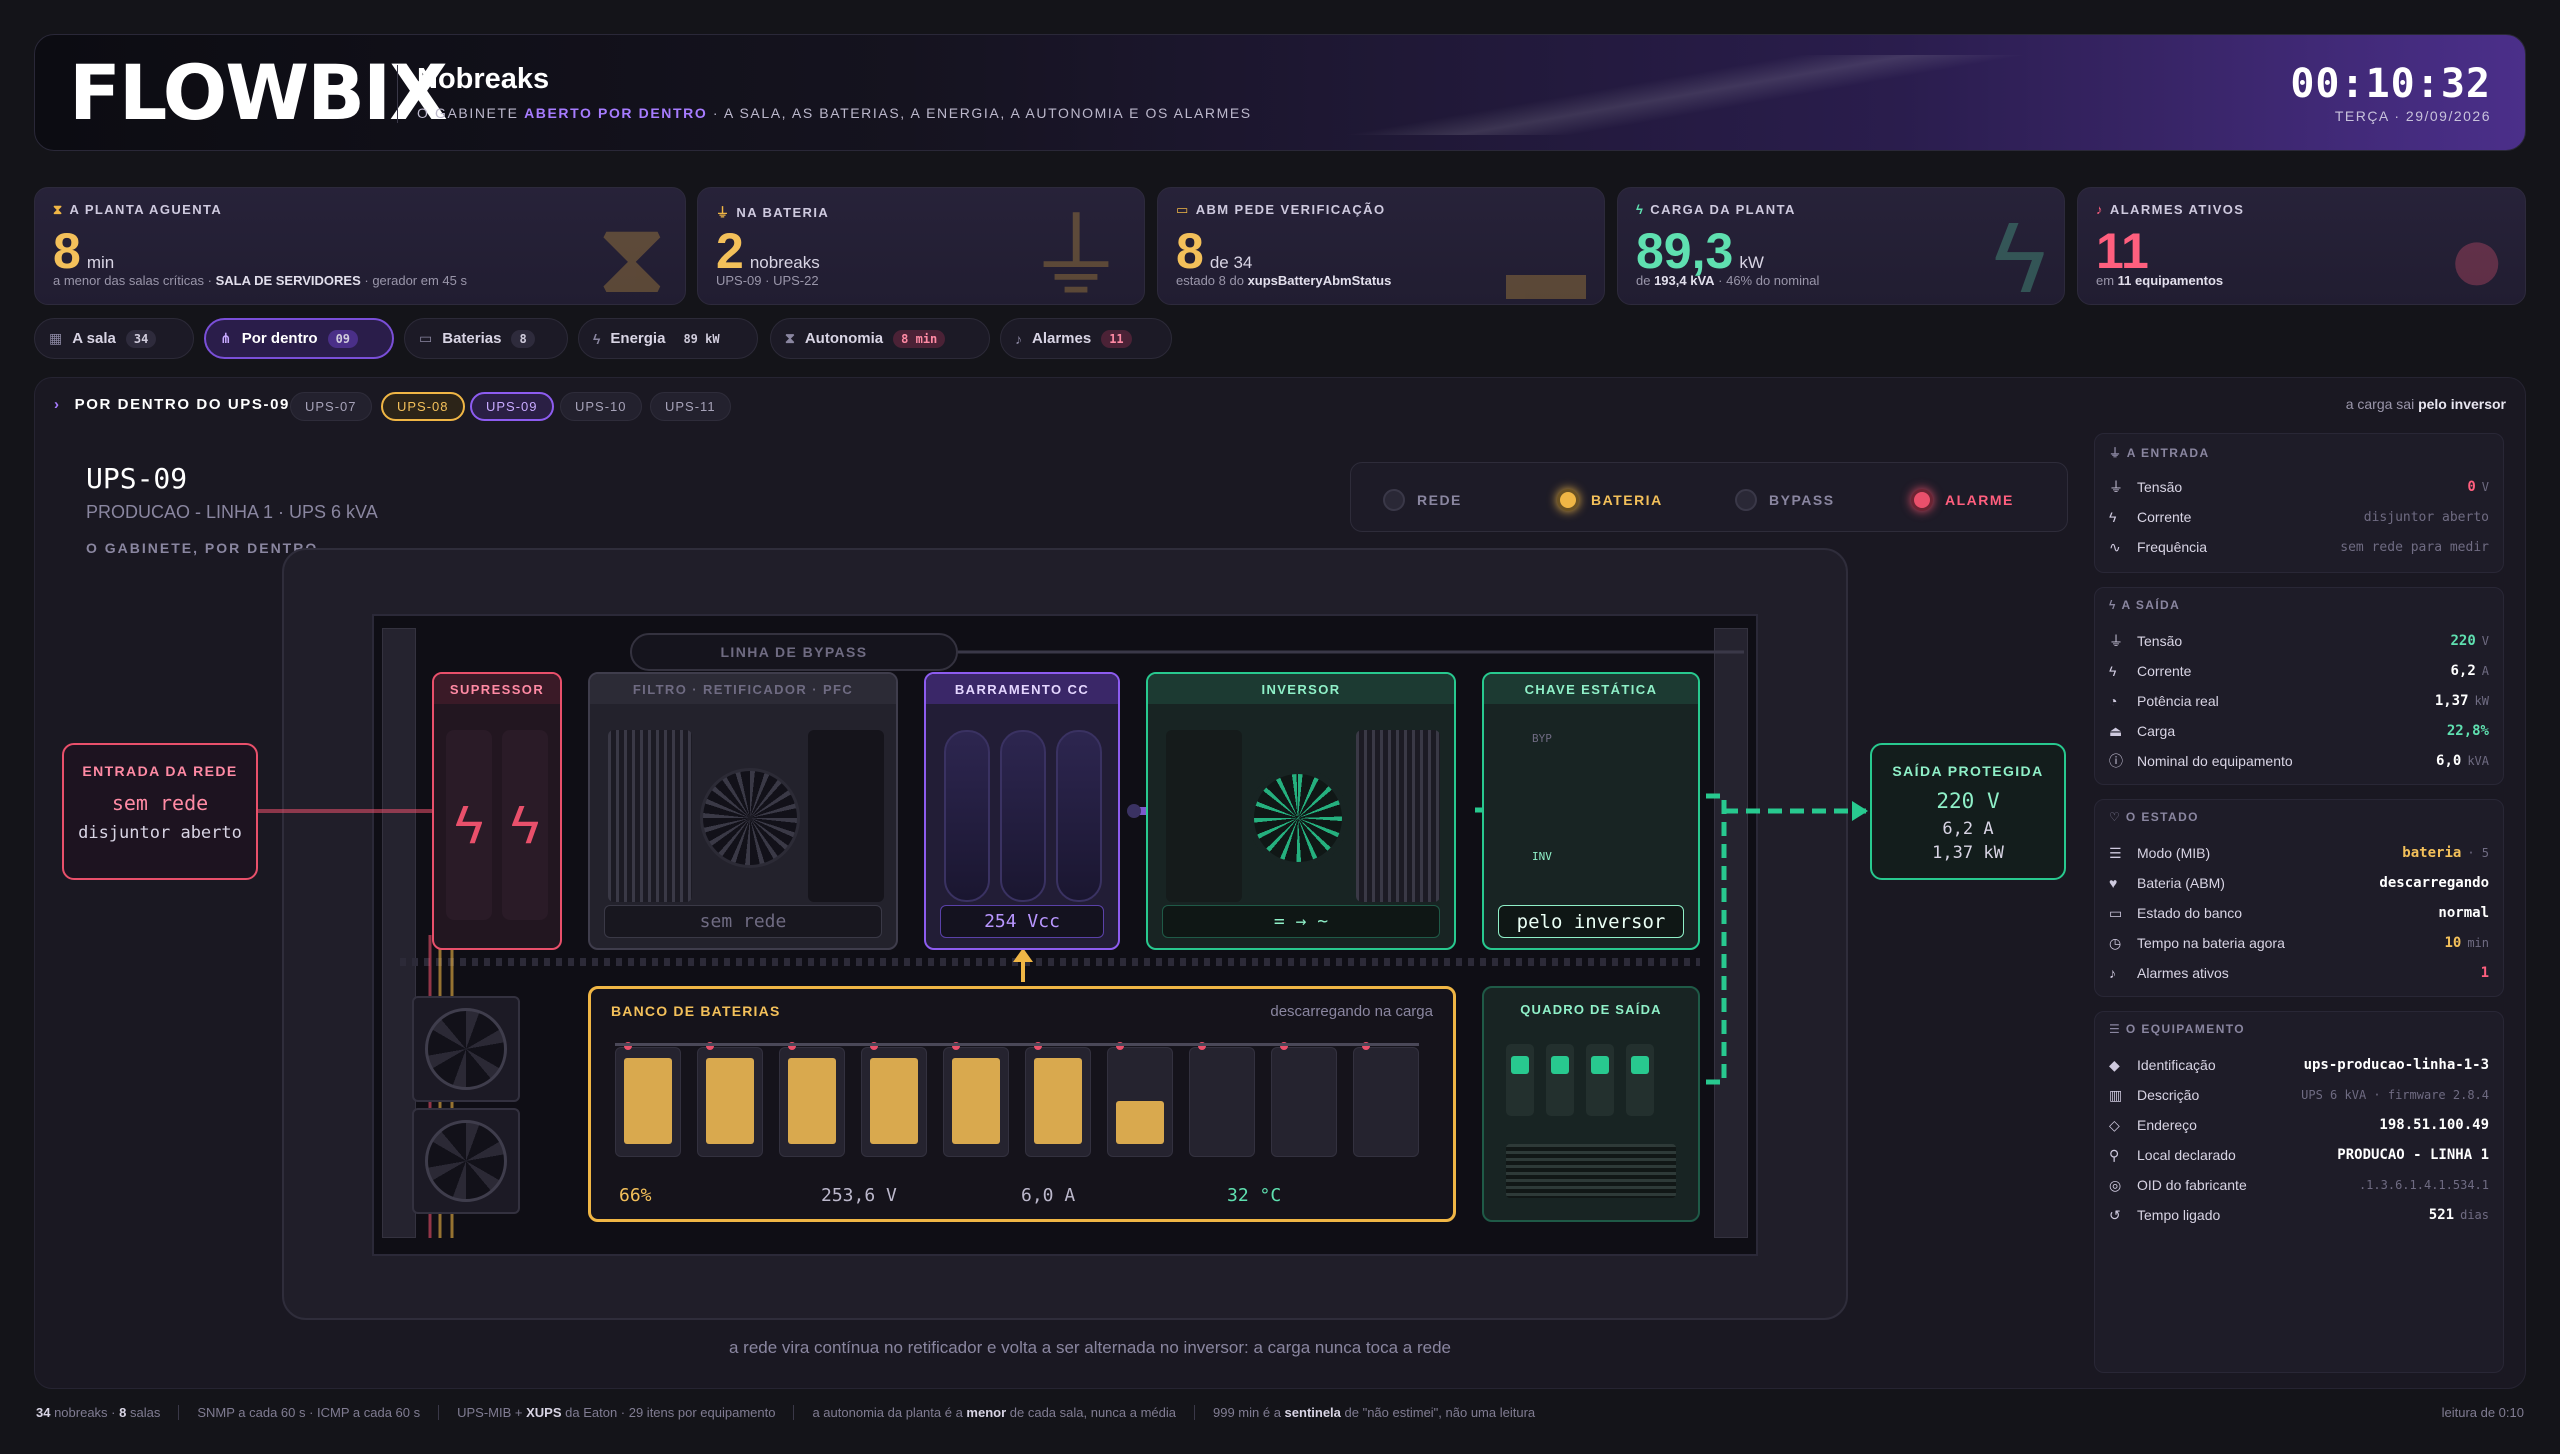 The image size is (2560, 1454). I want to click on rack-rail-left, so click(399, 933).